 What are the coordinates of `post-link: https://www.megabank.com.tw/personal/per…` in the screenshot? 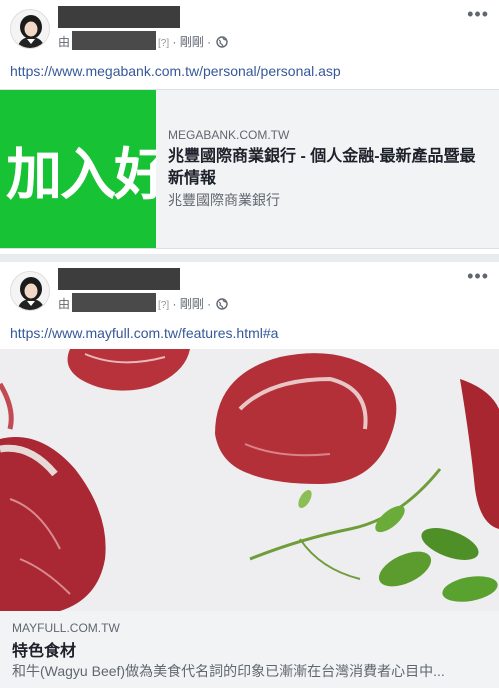 It's located at (175, 71).